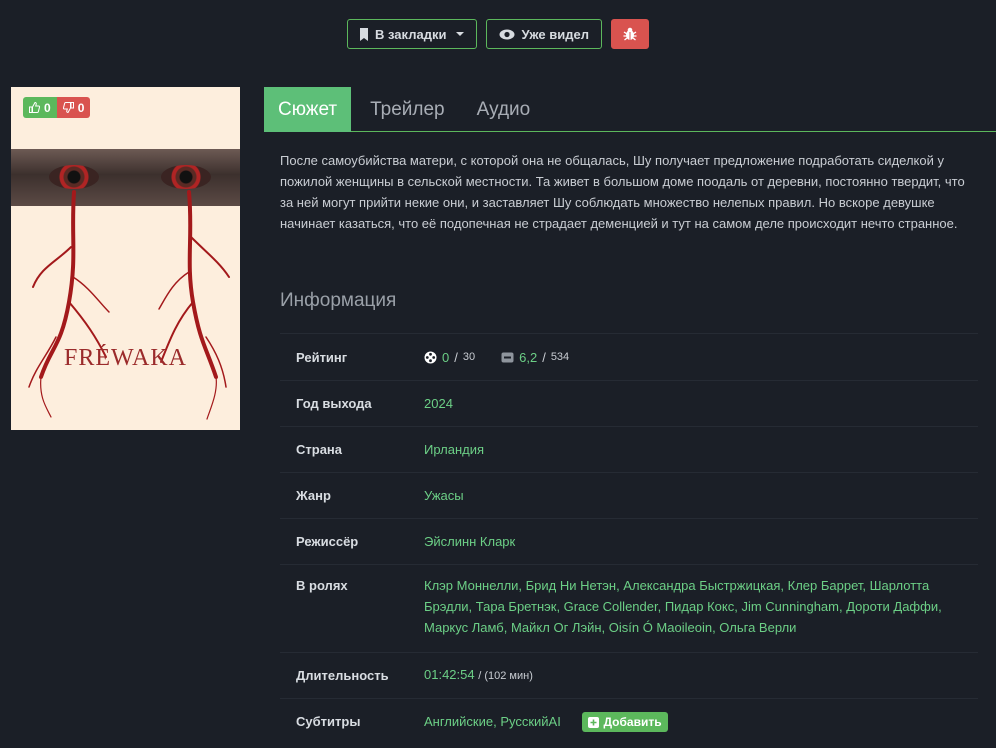 This screenshot has width=996, height=748. I want to click on toolbar: В закладки Уже видел, so click(498, 34).